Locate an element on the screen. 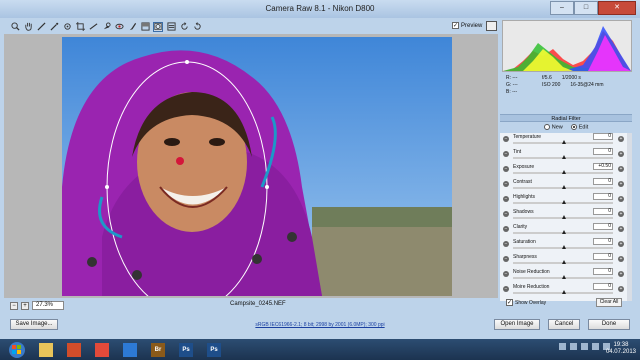 This screenshot has height=360, width=640. preview-toggle: ✓ Preview is located at coordinates (467, 25).